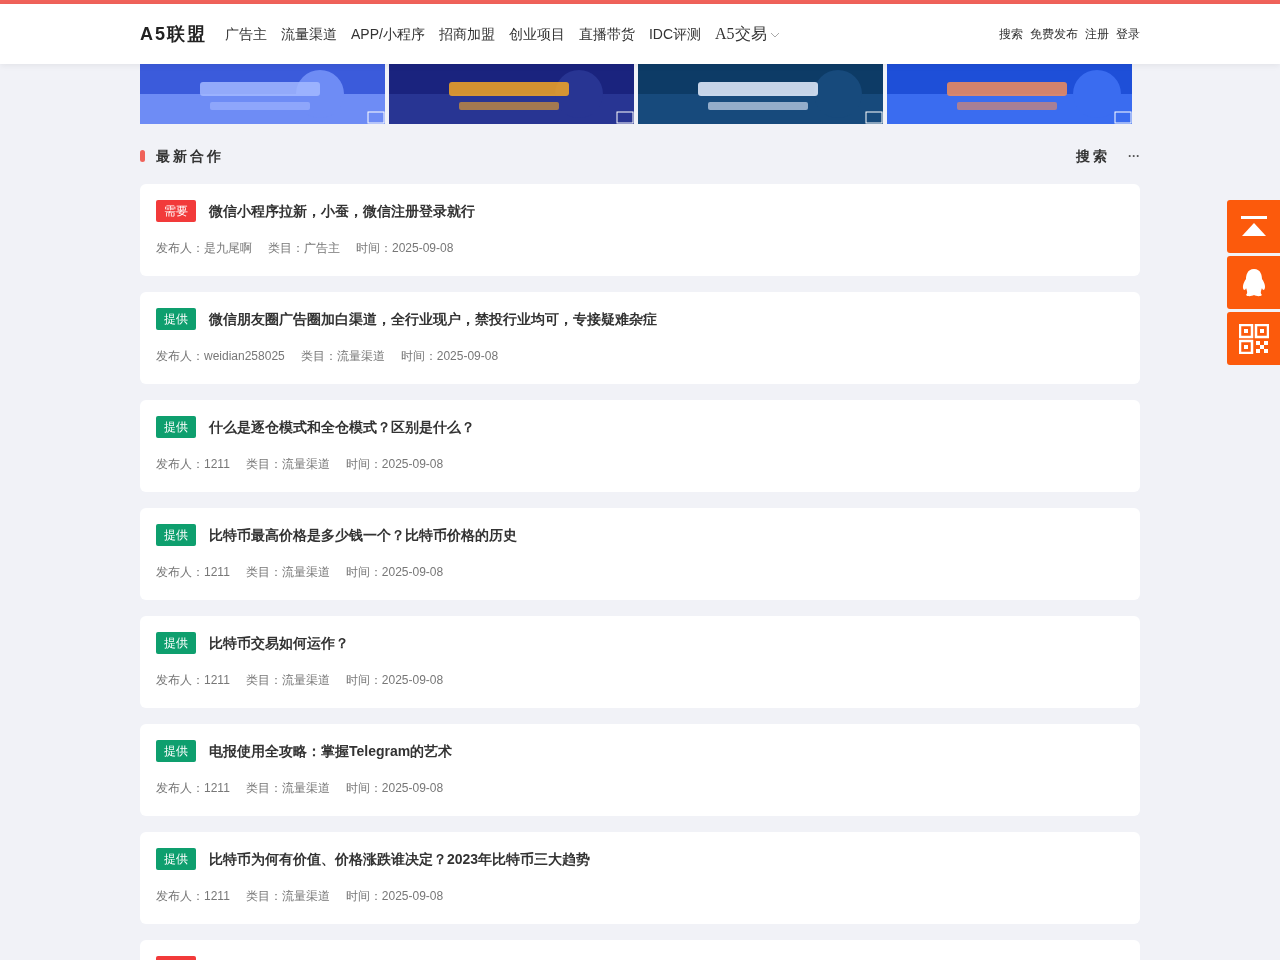  I want to click on post-title: 微信朋友圈广告圈加白渠道，全行业现户，禁投行业均可，专接疑难杂症, so click(433, 319).